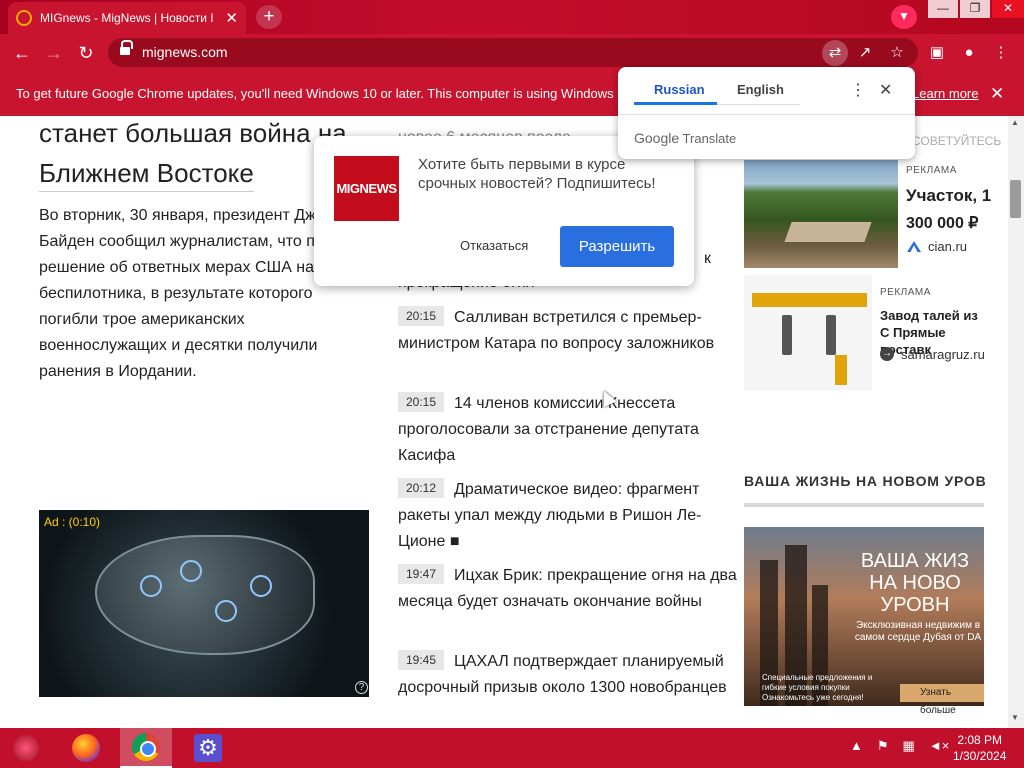 The image size is (1024, 768). What do you see at coordinates (969, 53) in the screenshot?
I see `profile-avatar-icon: ●` at bounding box center [969, 53].